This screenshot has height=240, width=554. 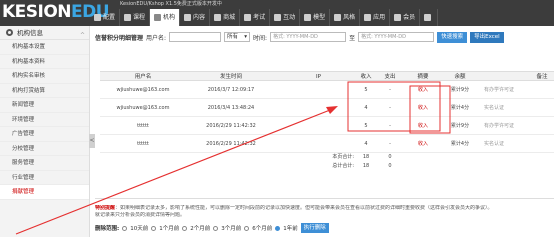 What do you see at coordinates (260, 38) in the screenshot?
I see `time-label: 时间:` at bounding box center [260, 38].